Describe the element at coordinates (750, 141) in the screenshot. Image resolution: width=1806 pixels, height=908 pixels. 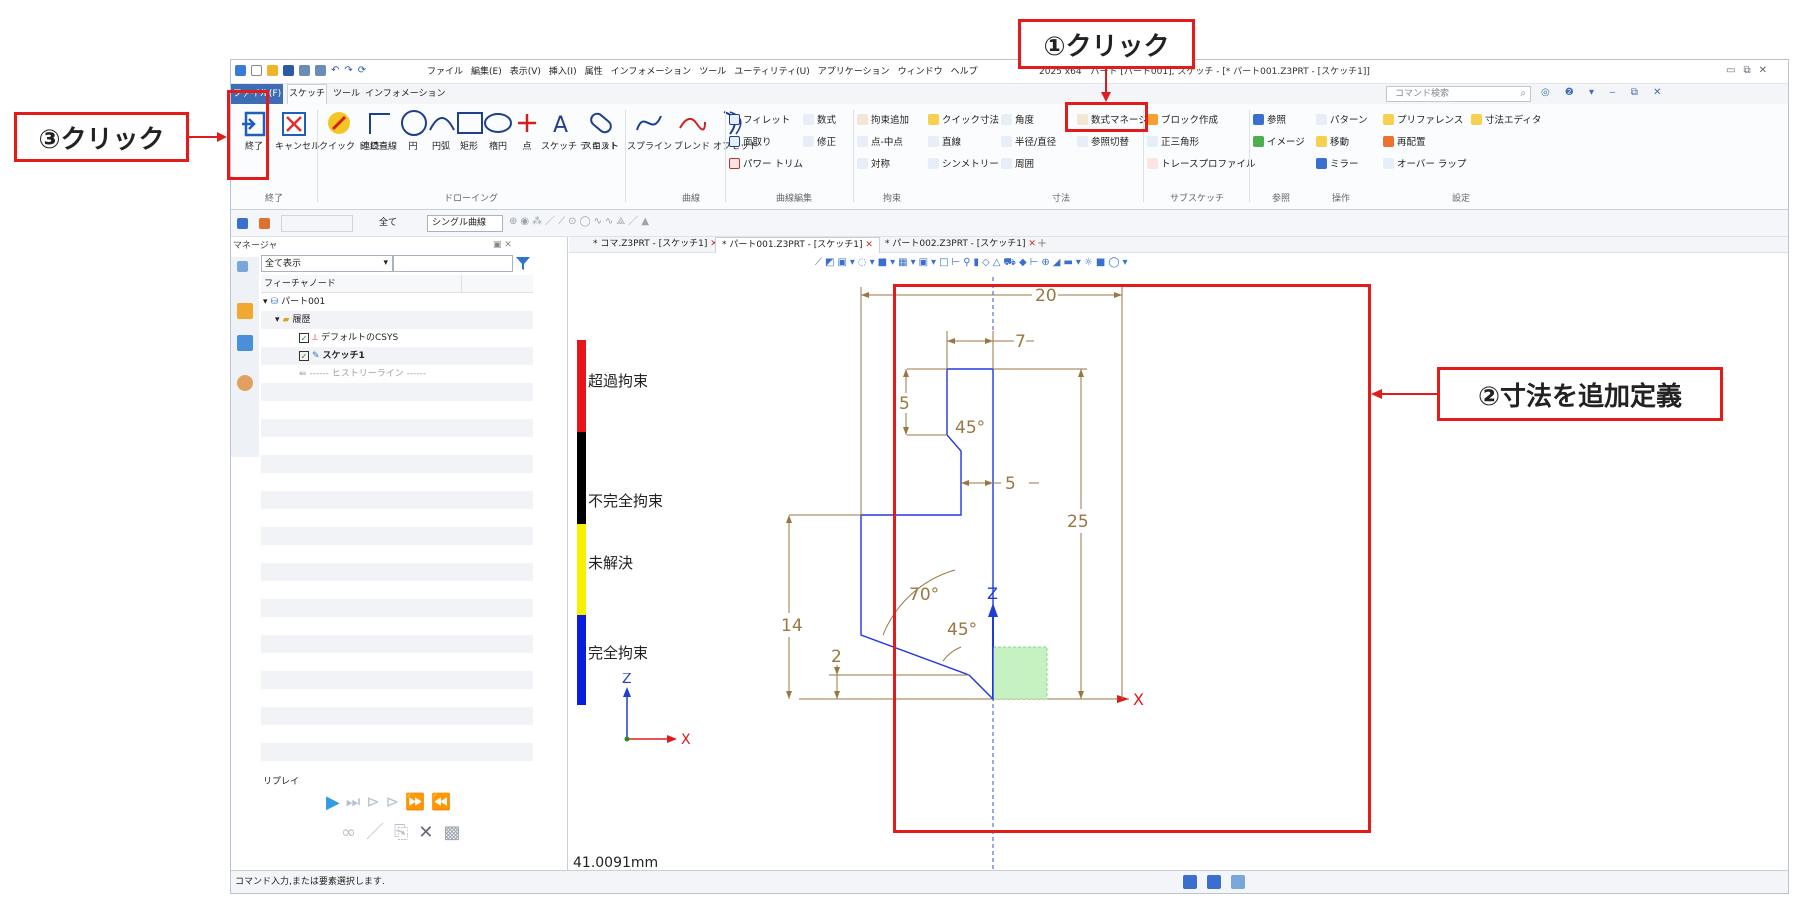
I see `chamfer-button: 面取り` at that location.